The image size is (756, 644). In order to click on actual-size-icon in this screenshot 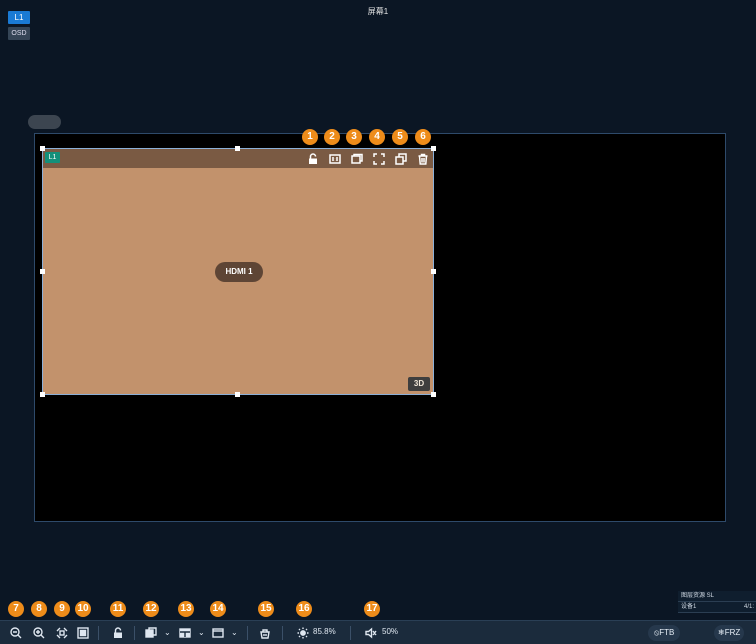, I will do `click(83, 633)`.